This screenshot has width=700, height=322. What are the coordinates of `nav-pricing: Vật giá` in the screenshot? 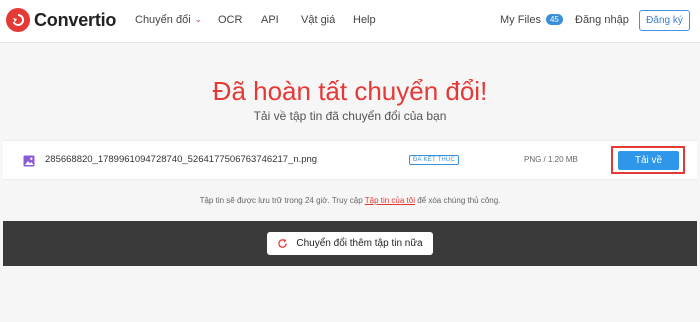 It's located at (318, 20).